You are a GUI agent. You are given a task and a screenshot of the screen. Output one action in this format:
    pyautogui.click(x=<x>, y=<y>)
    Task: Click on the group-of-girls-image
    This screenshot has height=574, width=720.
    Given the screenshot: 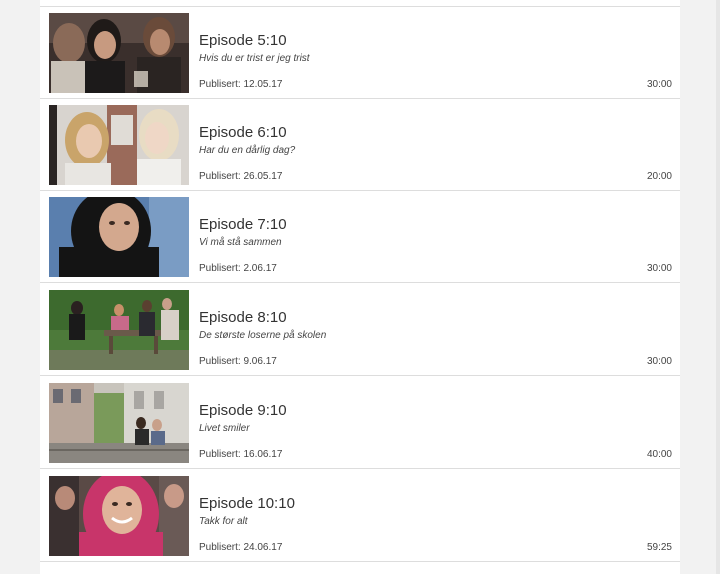 What is the action you would take?
    pyautogui.click(x=119, y=53)
    